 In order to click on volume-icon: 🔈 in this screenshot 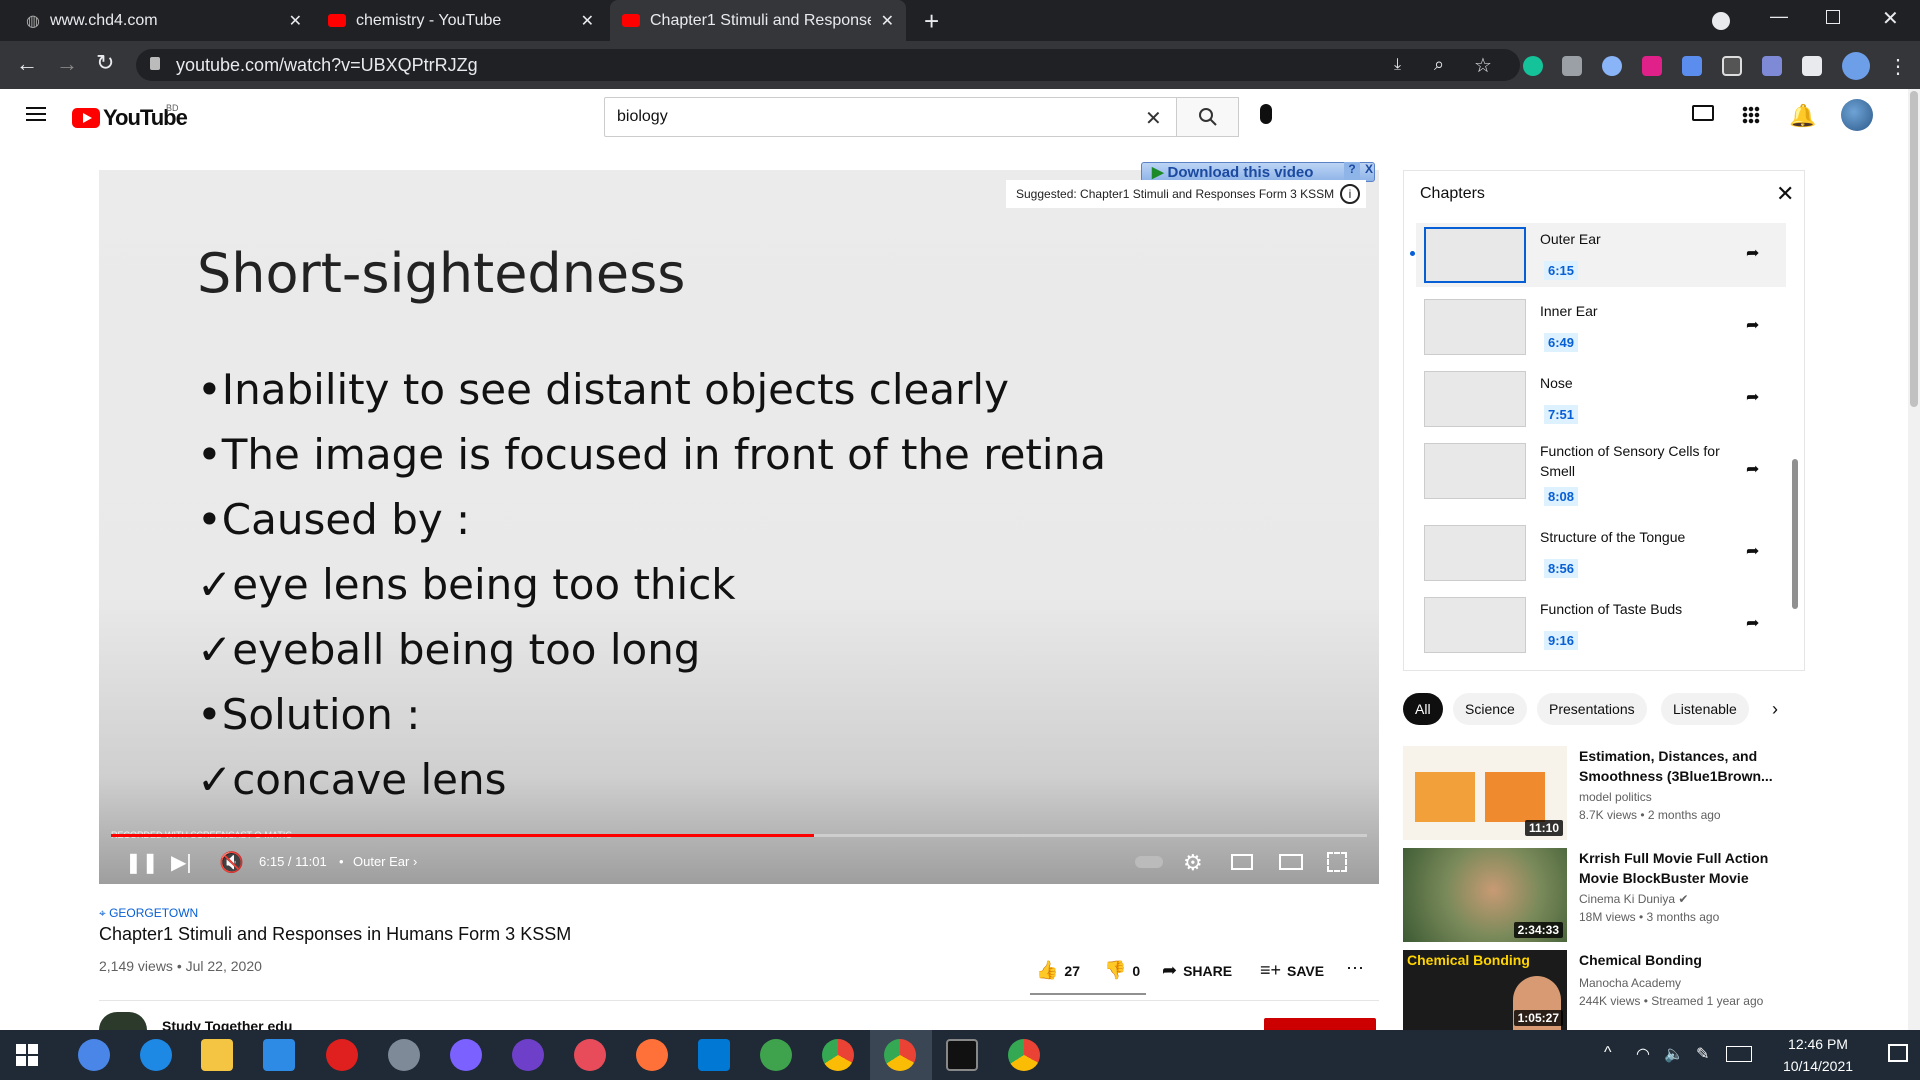, I will do `click(1674, 1054)`.